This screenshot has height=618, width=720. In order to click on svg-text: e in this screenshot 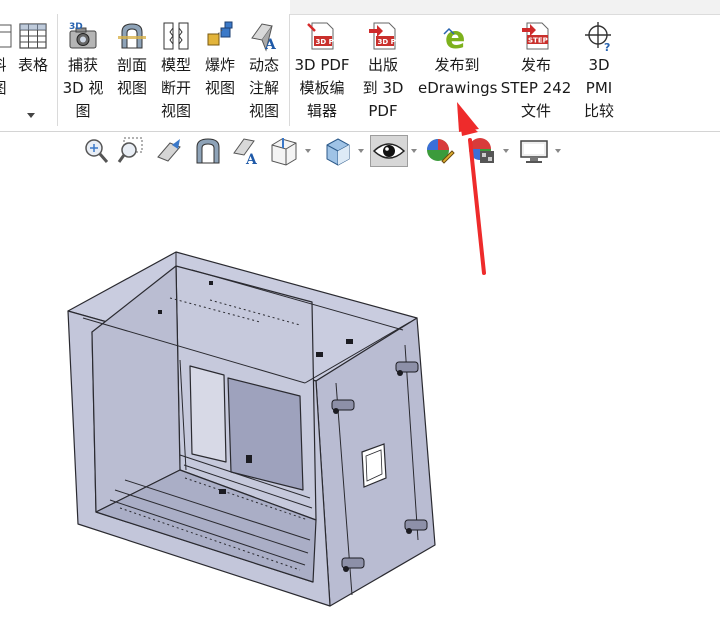, I will do `click(455, 36)`.